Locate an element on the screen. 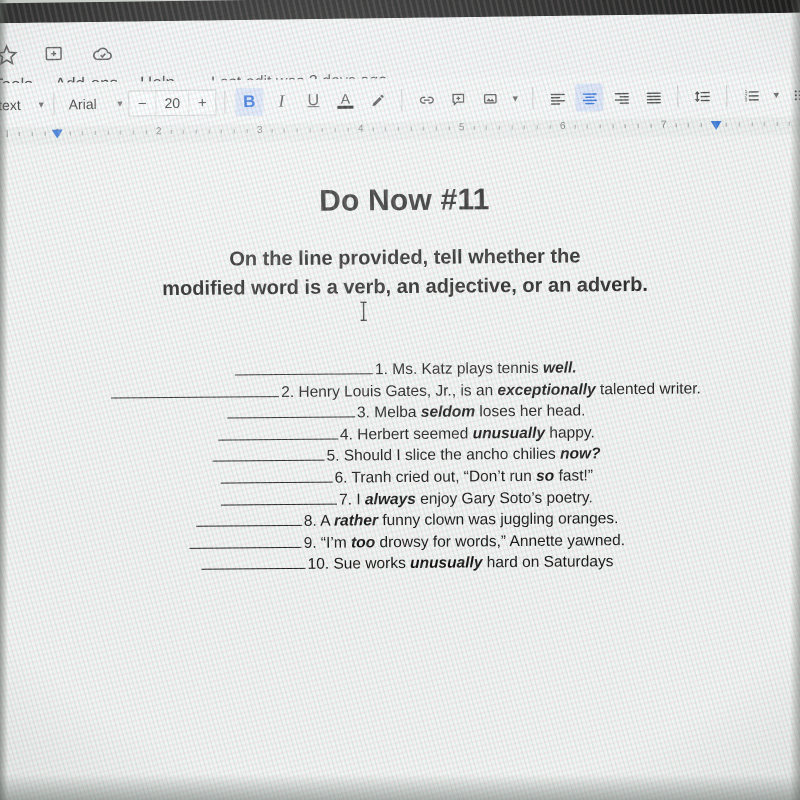 Image resolution: width=800 pixels, height=800 pixels. align-left-icon is located at coordinates (557, 98).